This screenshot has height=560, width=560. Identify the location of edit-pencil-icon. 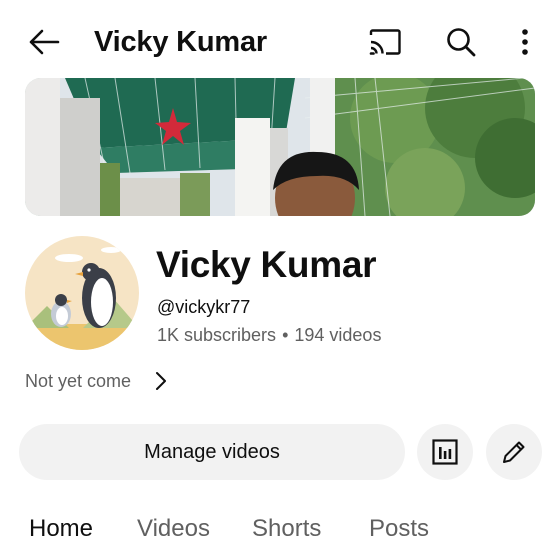
(514, 452).